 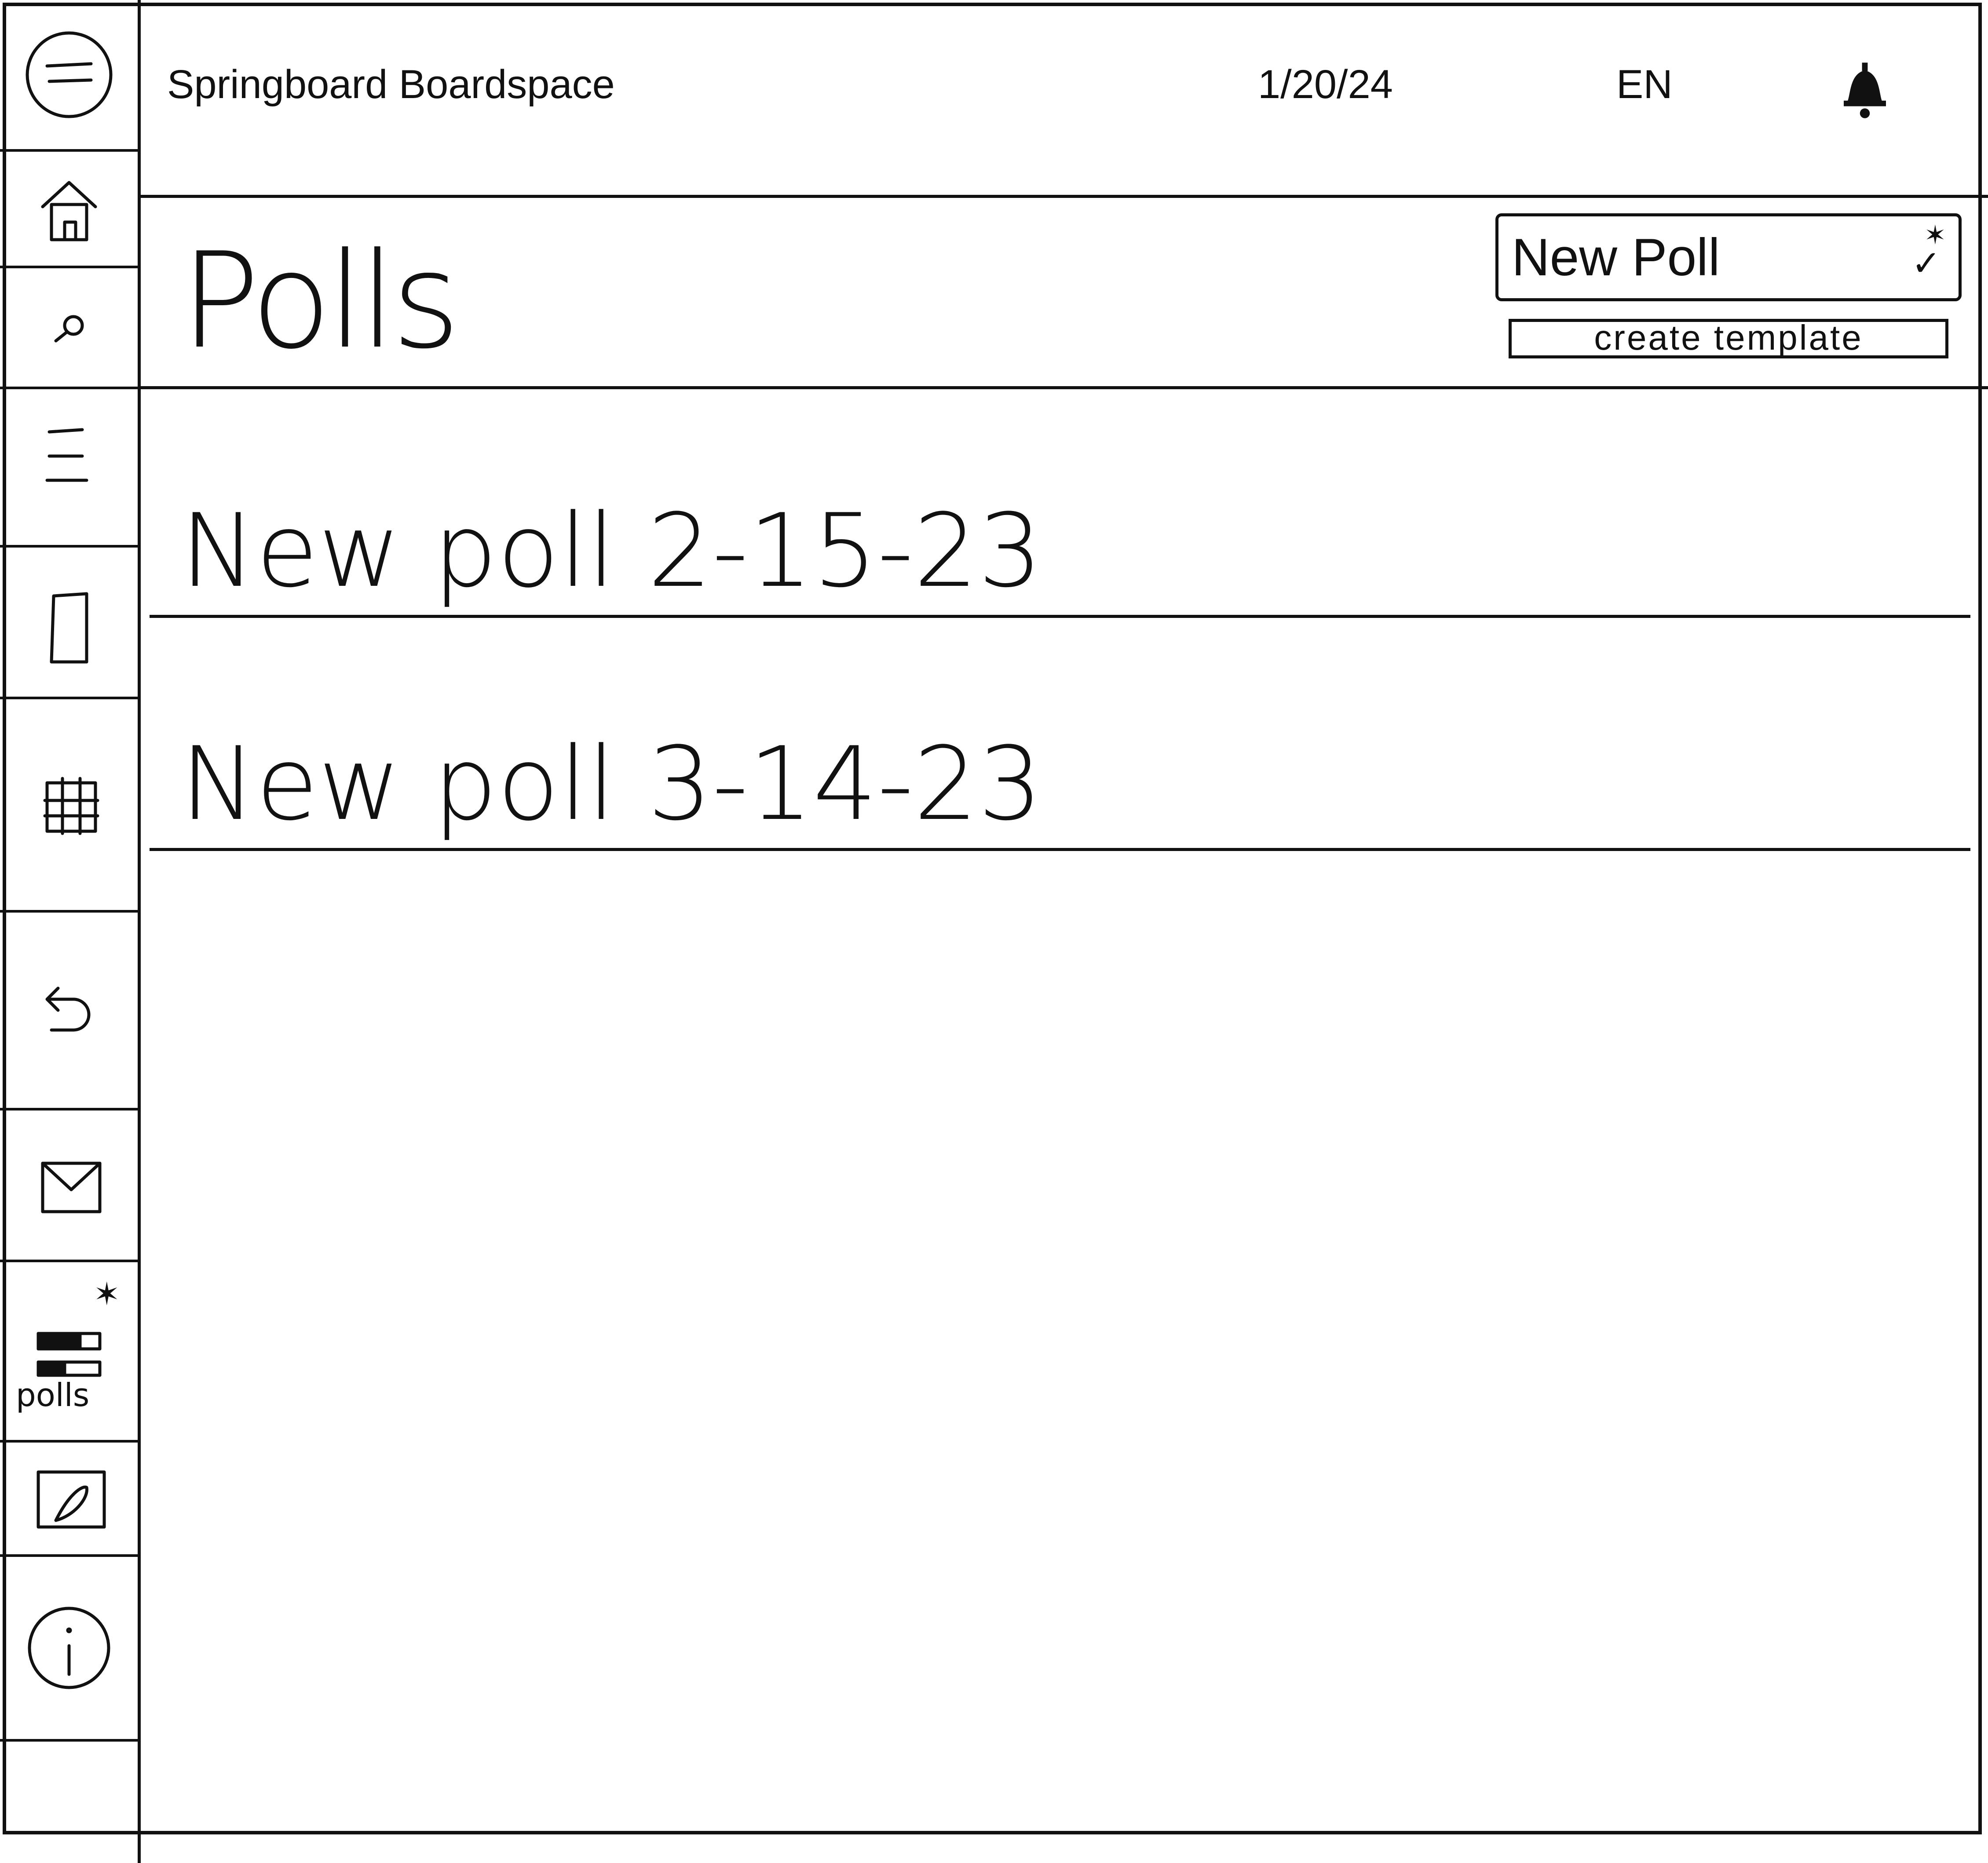 I want to click on sidebar-item-polls: ✶ polls, so click(x=69, y=1352).